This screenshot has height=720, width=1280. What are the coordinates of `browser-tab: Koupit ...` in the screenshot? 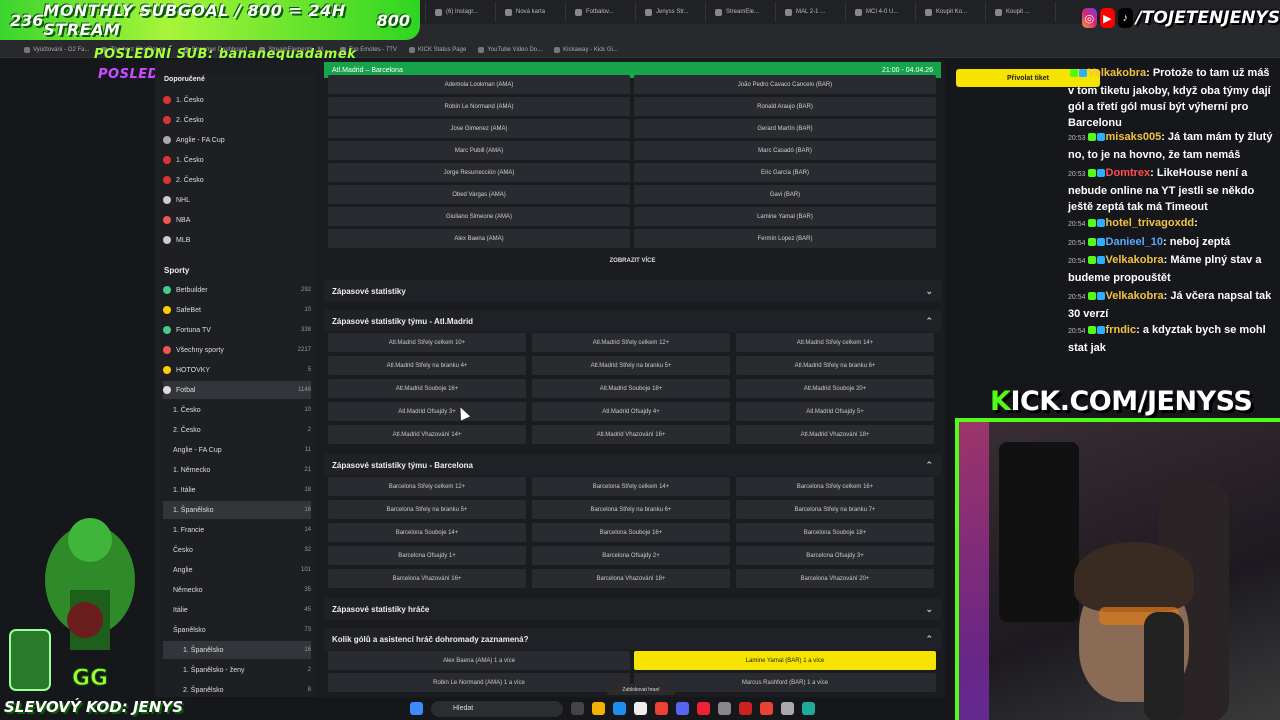 It's located at (1023, 12).